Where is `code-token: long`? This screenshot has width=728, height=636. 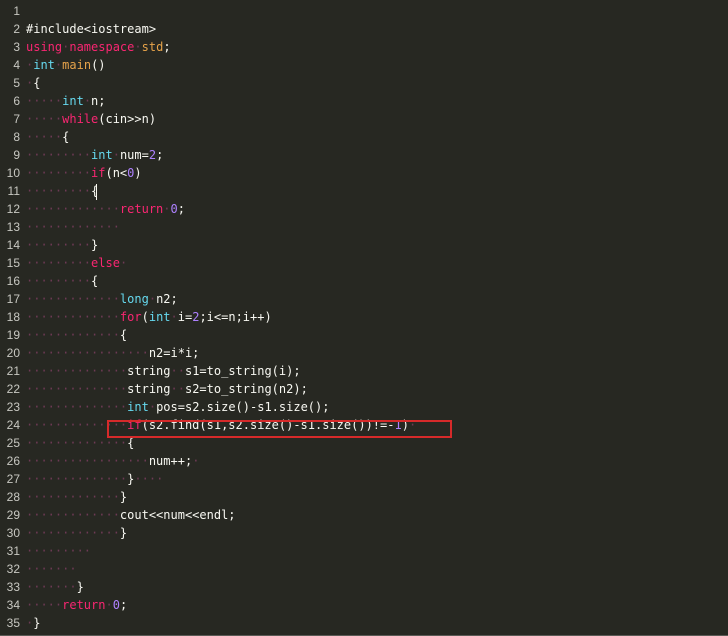 code-token: long is located at coordinates (134, 299).